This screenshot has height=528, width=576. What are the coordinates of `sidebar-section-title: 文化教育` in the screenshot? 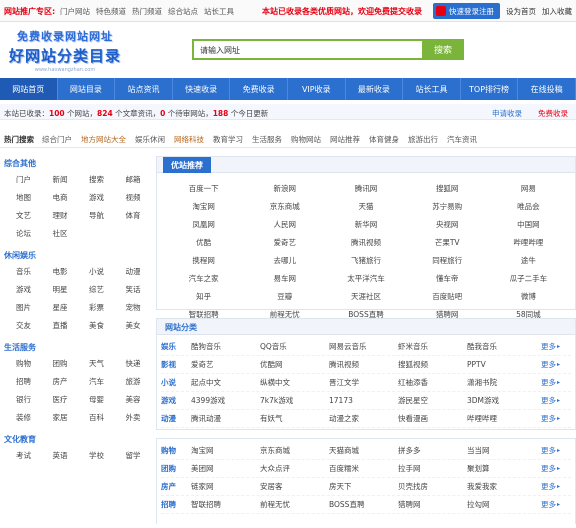 It's located at (77, 439).